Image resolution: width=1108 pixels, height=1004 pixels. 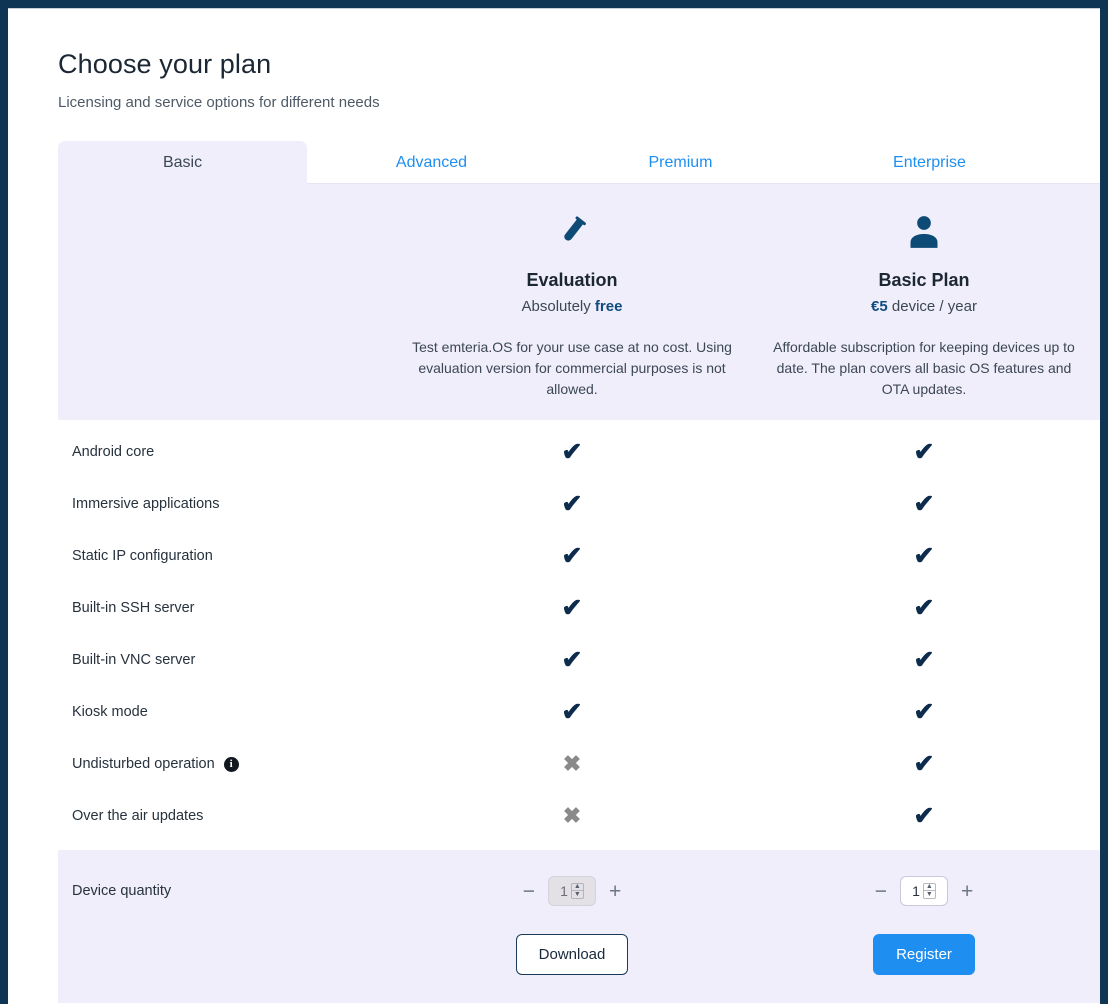 I want to click on plan-action-button-row: Download Register, so click(x=579, y=954).